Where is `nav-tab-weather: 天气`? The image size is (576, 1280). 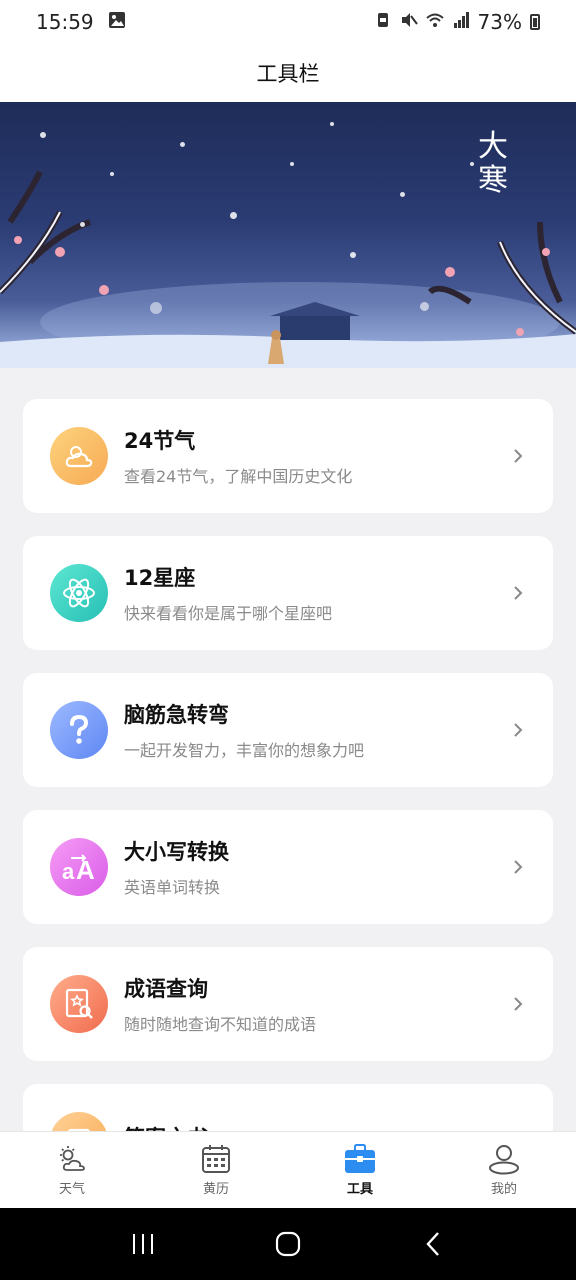 nav-tab-weather: 天气 is located at coordinates (72, 1170).